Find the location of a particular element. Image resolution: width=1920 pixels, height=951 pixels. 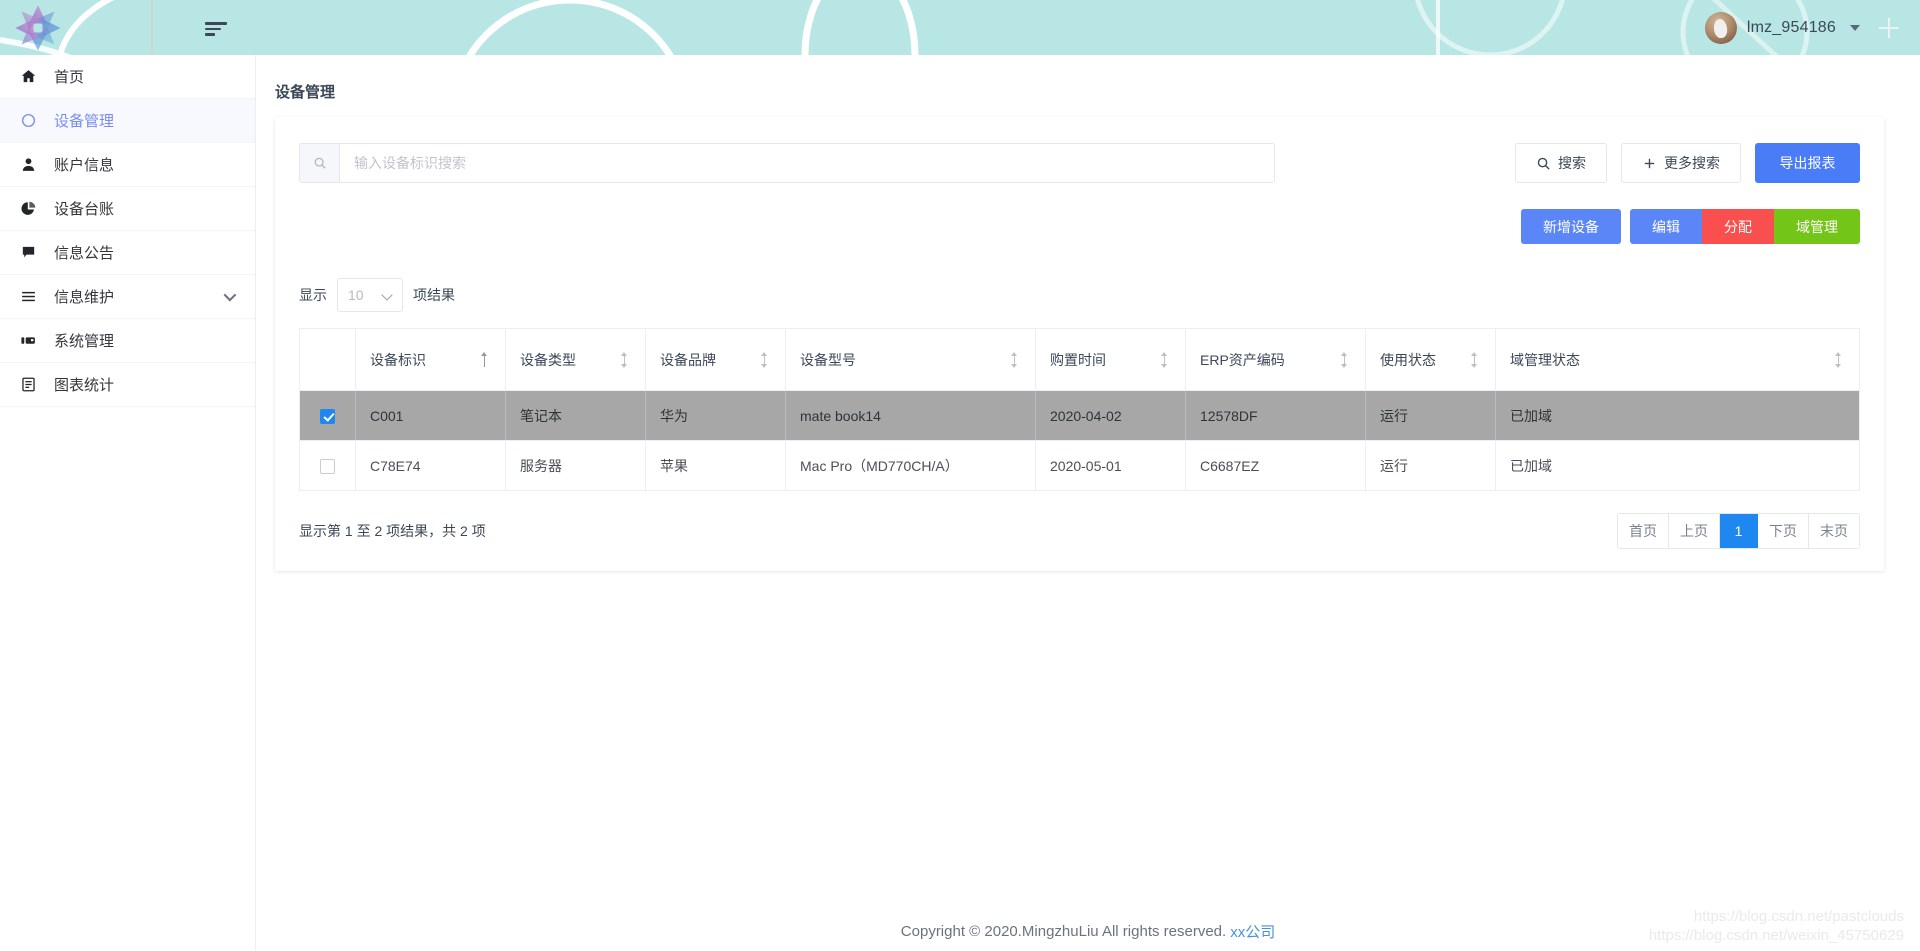

column-header-device-type: 设备类型 is located at coordinates (575, 359).